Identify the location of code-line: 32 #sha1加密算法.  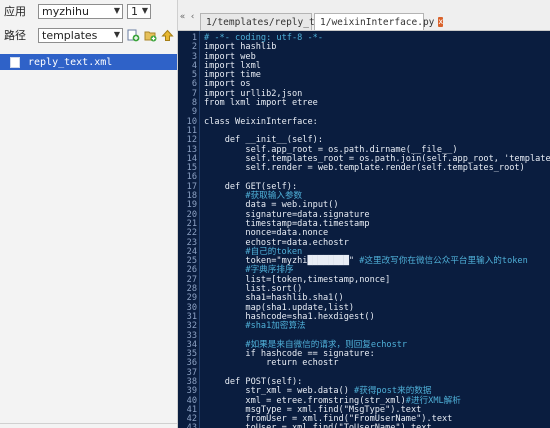
(364, 326).